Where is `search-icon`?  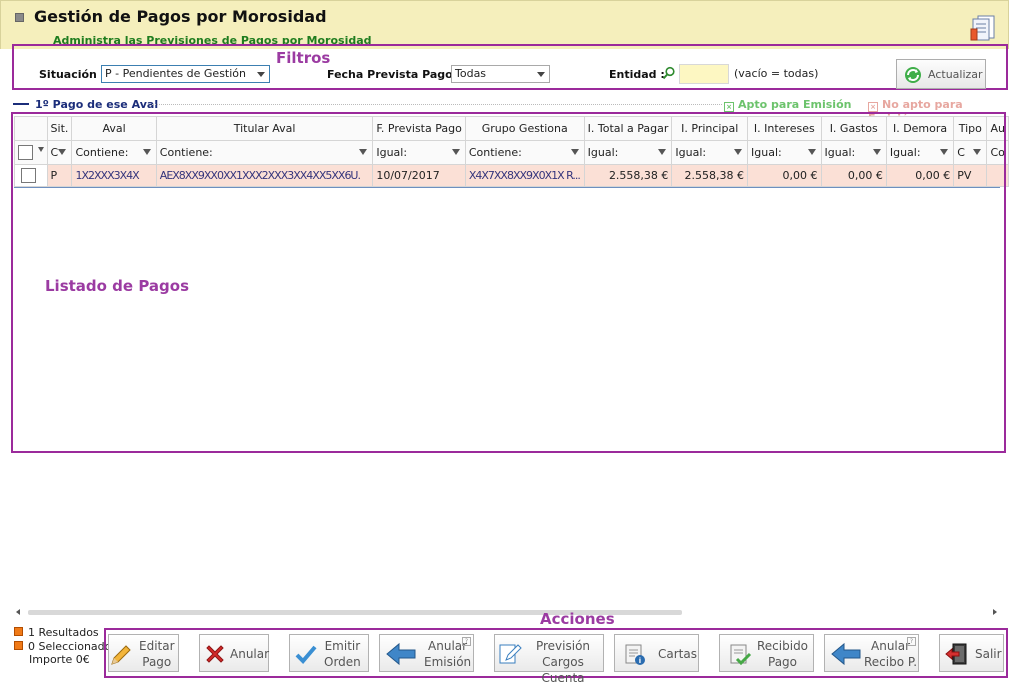
search-icon is located at coordinates (669, 73).